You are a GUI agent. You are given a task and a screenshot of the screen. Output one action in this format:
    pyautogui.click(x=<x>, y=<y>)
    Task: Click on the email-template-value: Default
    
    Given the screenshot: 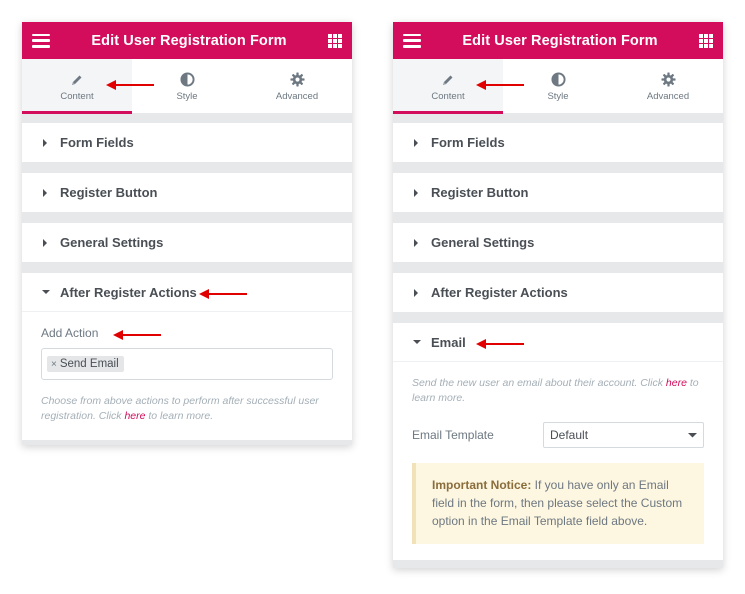 What is the action you would take?
    pyautogui.click(x=569, y=435)
    